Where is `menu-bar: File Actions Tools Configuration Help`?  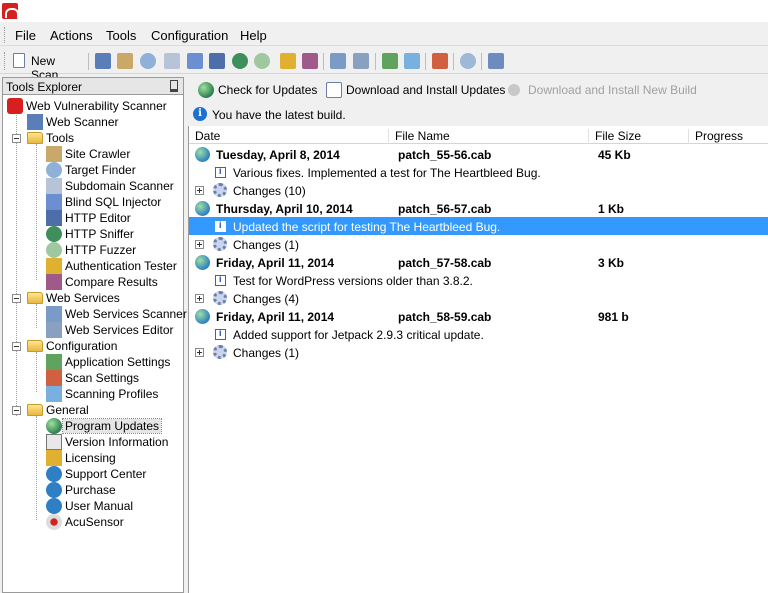 menu-bar: File Actions Tools Configuration Help is located at coordinates (384, 35).